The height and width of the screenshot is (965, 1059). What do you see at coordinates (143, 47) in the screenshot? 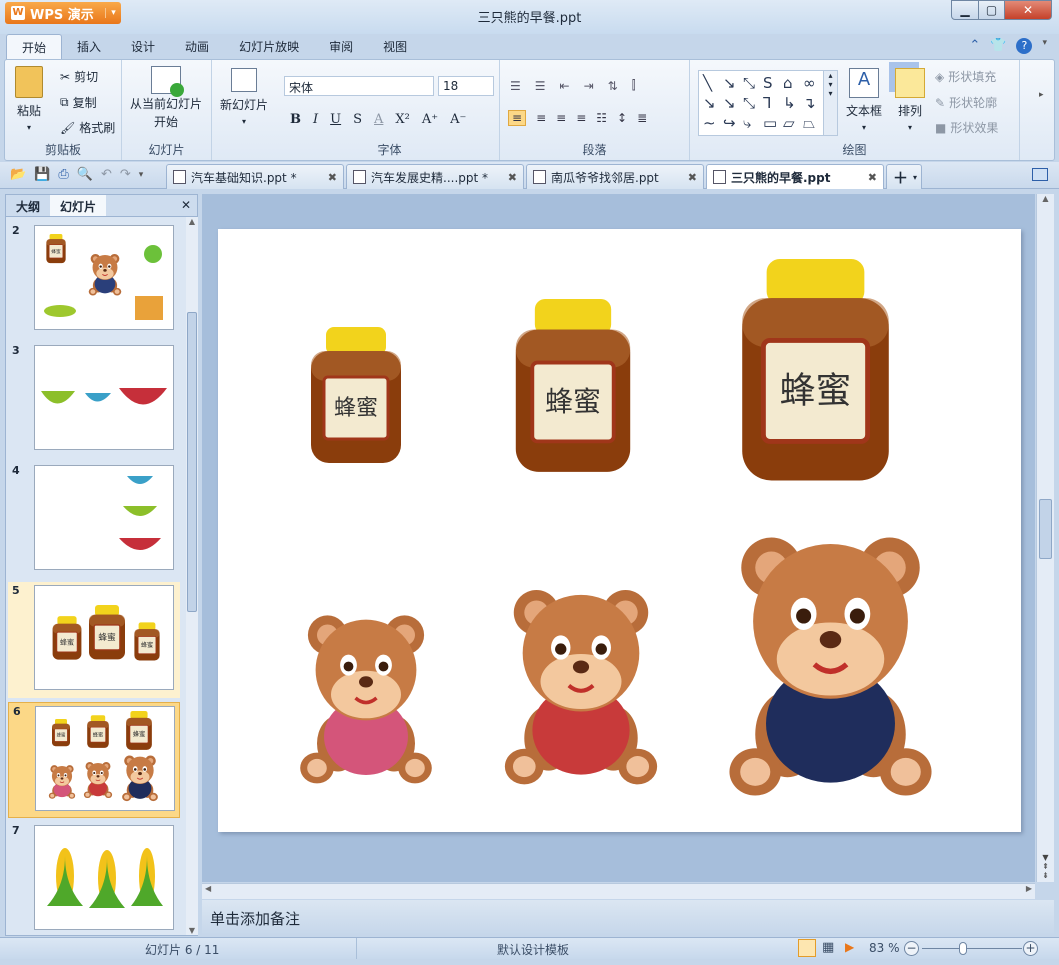
I see `tab-design: 设计` at bounding box center [143, 47].